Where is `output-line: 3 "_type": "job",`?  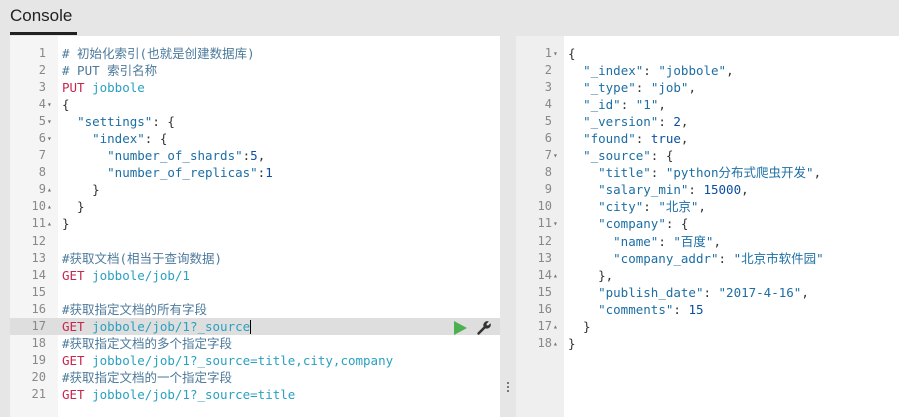 output-line: 3 "_type": "job", is located at coordinates (707, 87).